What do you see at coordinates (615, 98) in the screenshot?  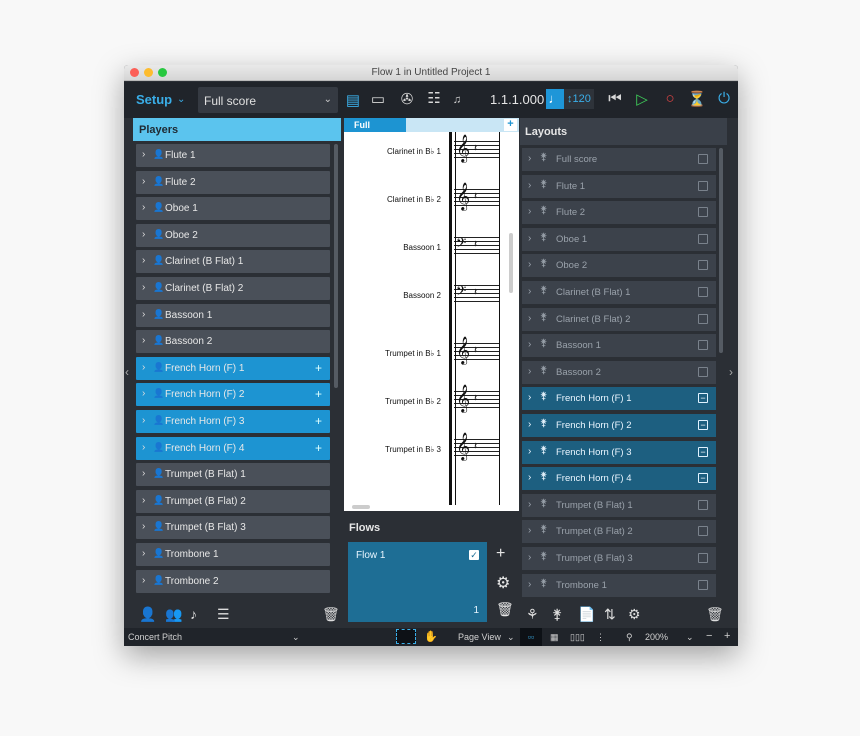 I see `rewind-icon: ⏮` at bounding box center [615, 98].